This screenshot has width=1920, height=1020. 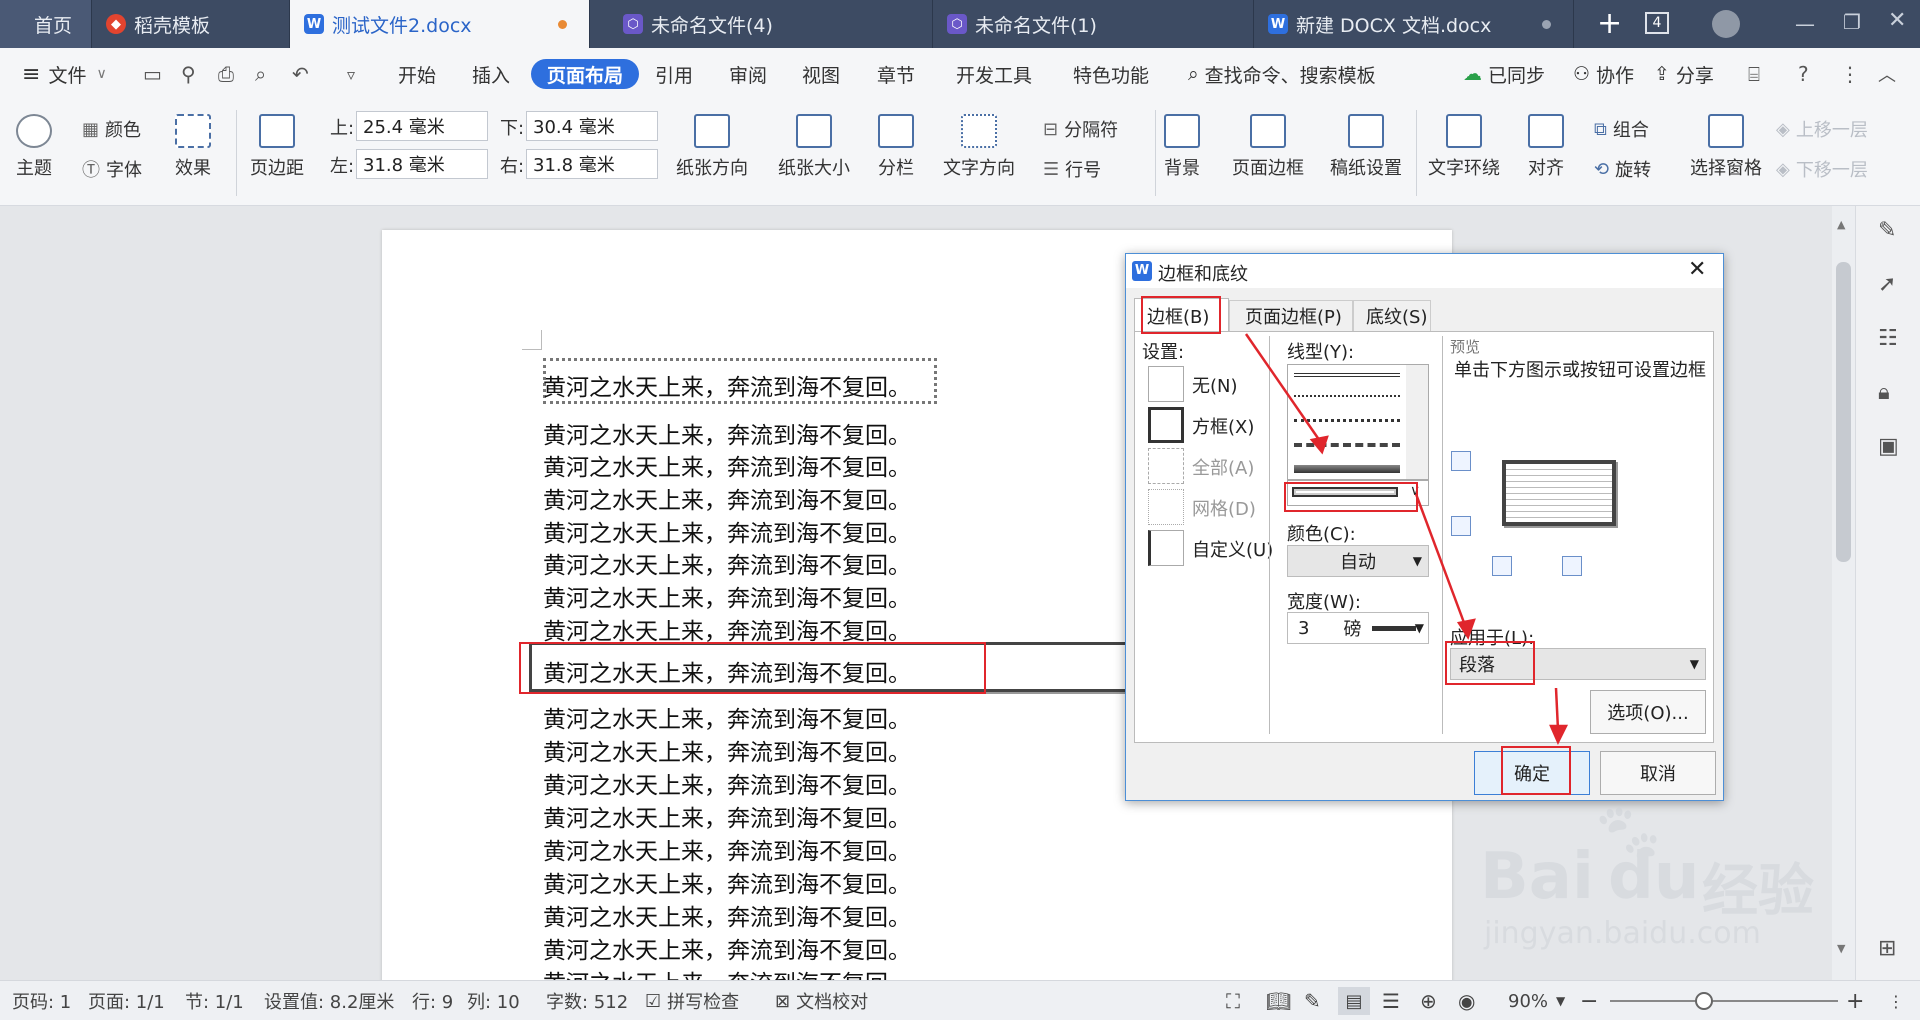 What do you see at coordinates (1843, 412) in the screenshot?
I see `scroll-thumb` at bounding box center [1843, 412].